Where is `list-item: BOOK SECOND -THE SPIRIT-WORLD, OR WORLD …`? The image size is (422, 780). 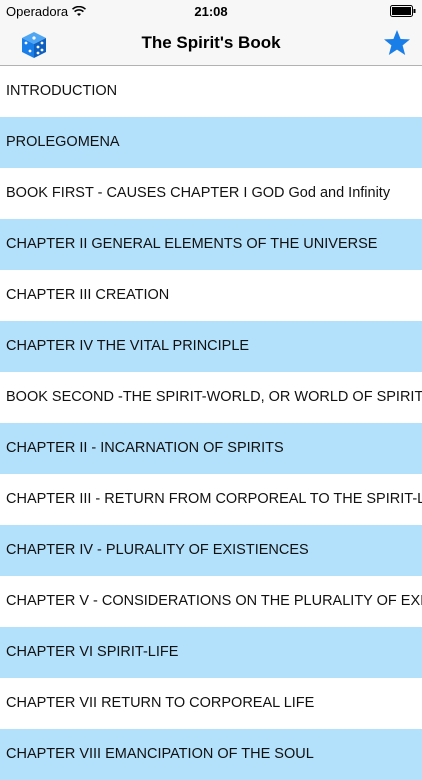 list-item: BOOK SECOND -THE SPIRIT-WORLD, OR WORLD … is located at coordinates (211, 397).